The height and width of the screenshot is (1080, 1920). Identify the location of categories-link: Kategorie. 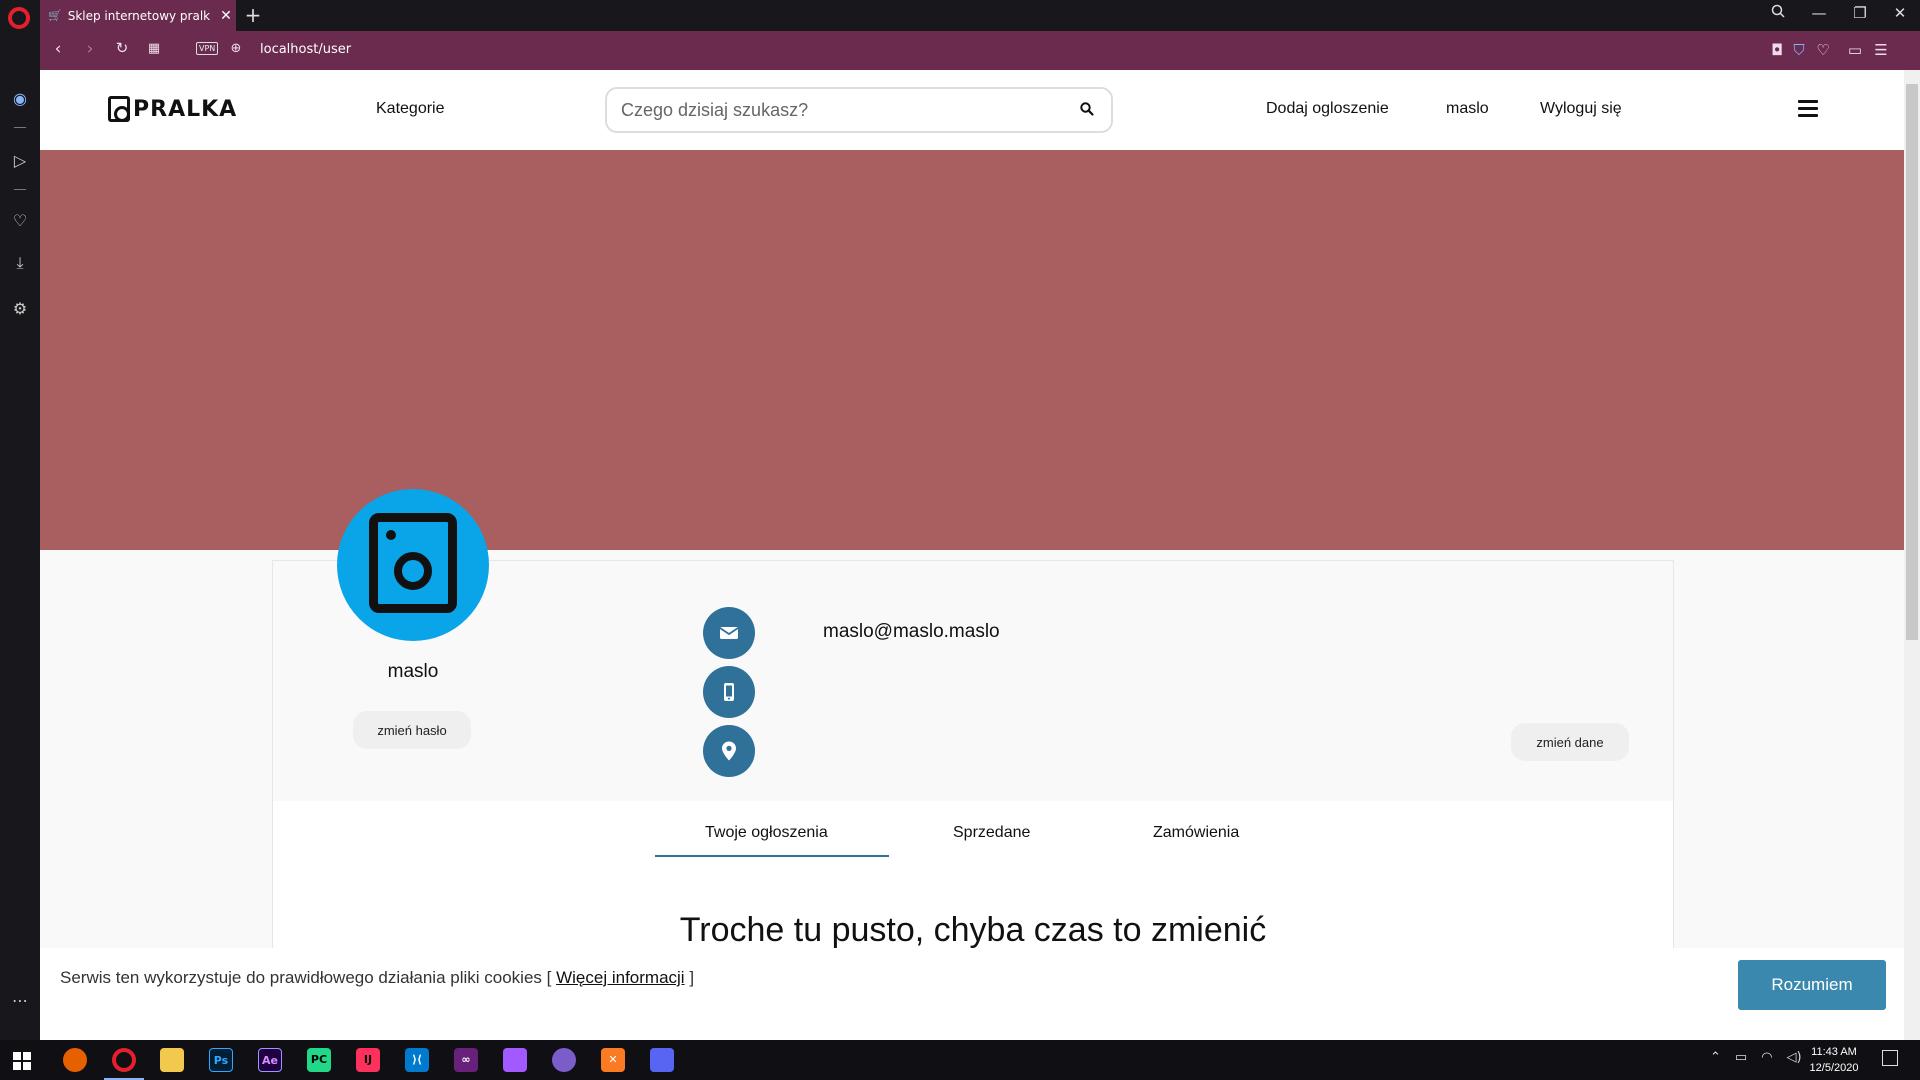
(410, 109).